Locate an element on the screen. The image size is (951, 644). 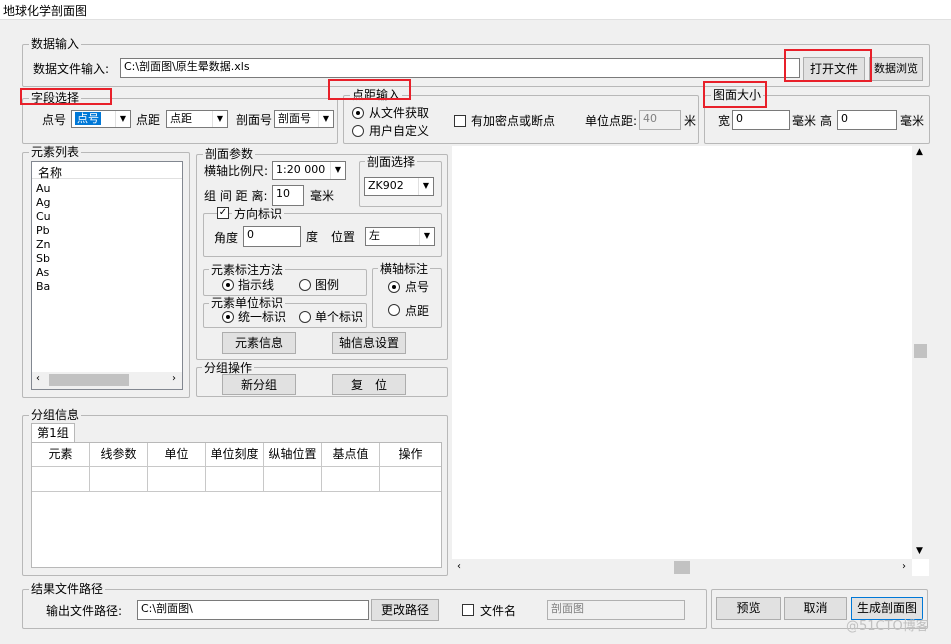
window-title: 地球化学剖面图 is located at coordinates (45, 11).